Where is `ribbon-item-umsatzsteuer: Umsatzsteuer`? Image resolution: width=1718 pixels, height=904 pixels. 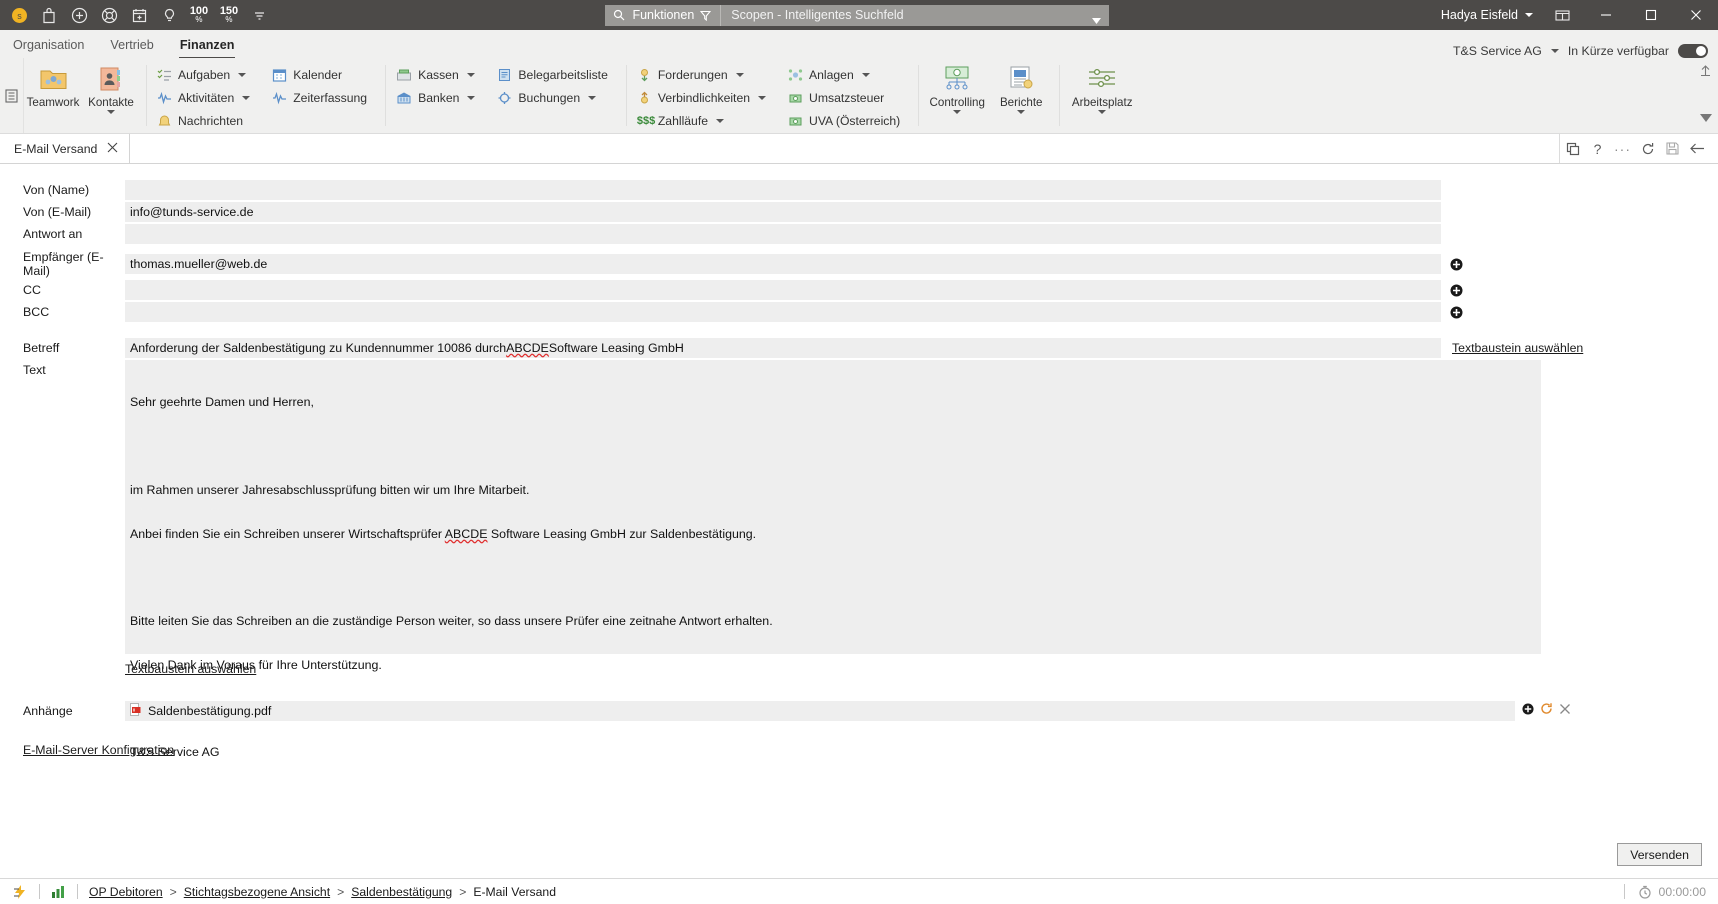 ribbon-item-umsatzsteuer: Umsatzsteuer is located at coordinates (844, 97).